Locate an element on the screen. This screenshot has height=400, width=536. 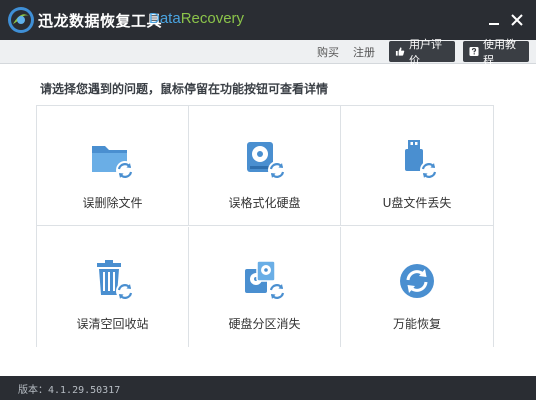
user-review-label: 用户评价 is located at coordinates (425, 52).